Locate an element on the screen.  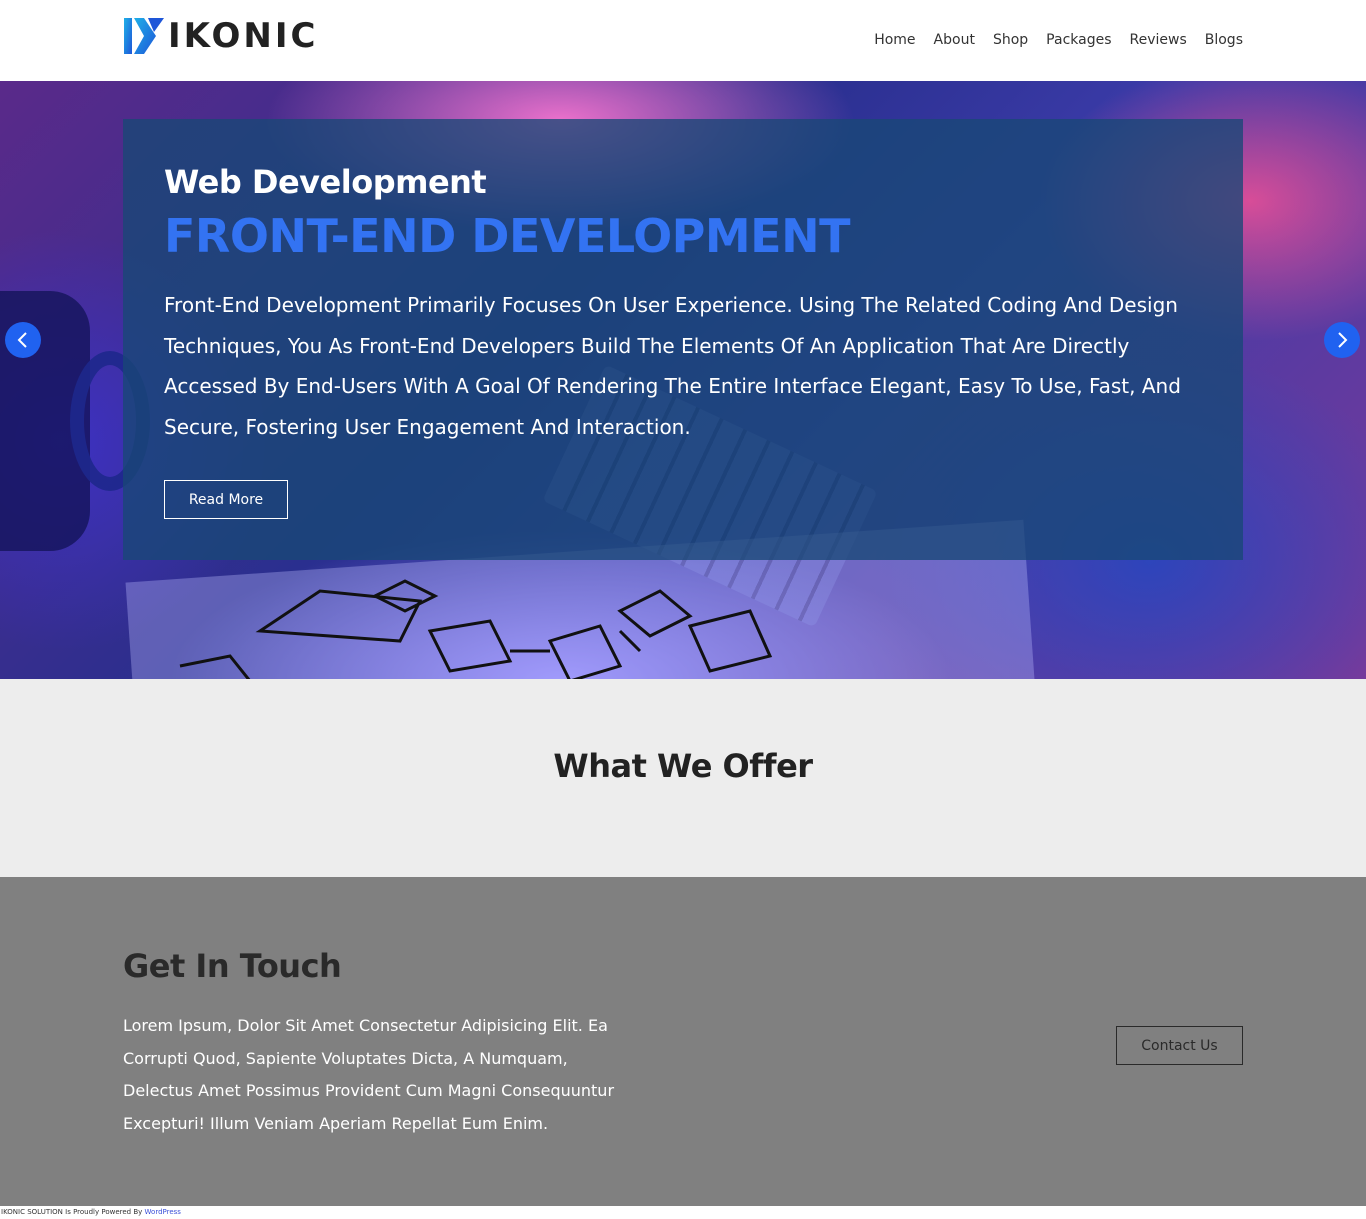
hero-title: FRONT-END DEVELOPMENT is located at coordinates (507, 236).